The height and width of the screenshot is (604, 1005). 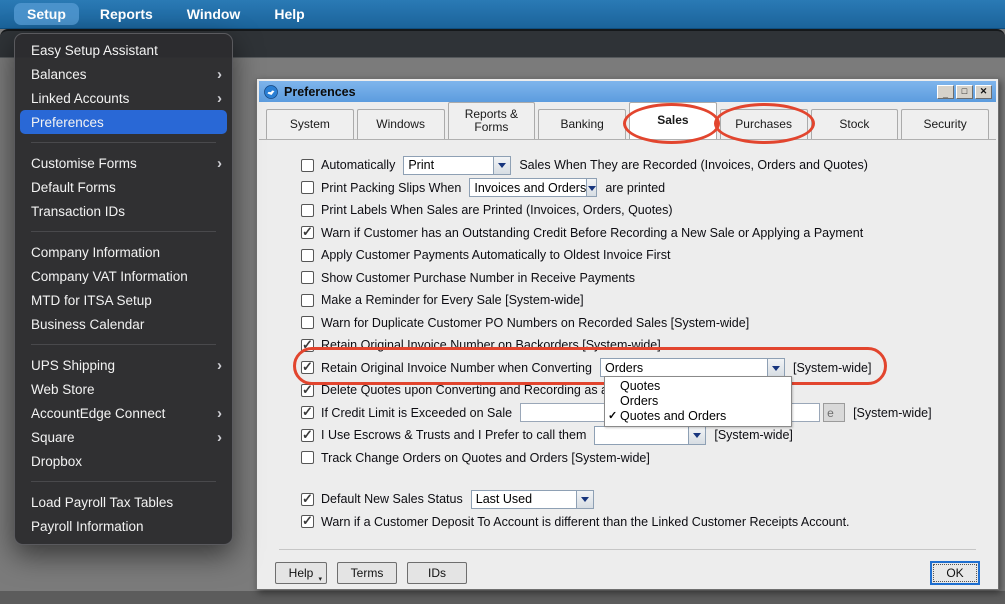 I want to click on menu-item-ups-shipping: UPS Shipping ›, so click(x=123, y=365).